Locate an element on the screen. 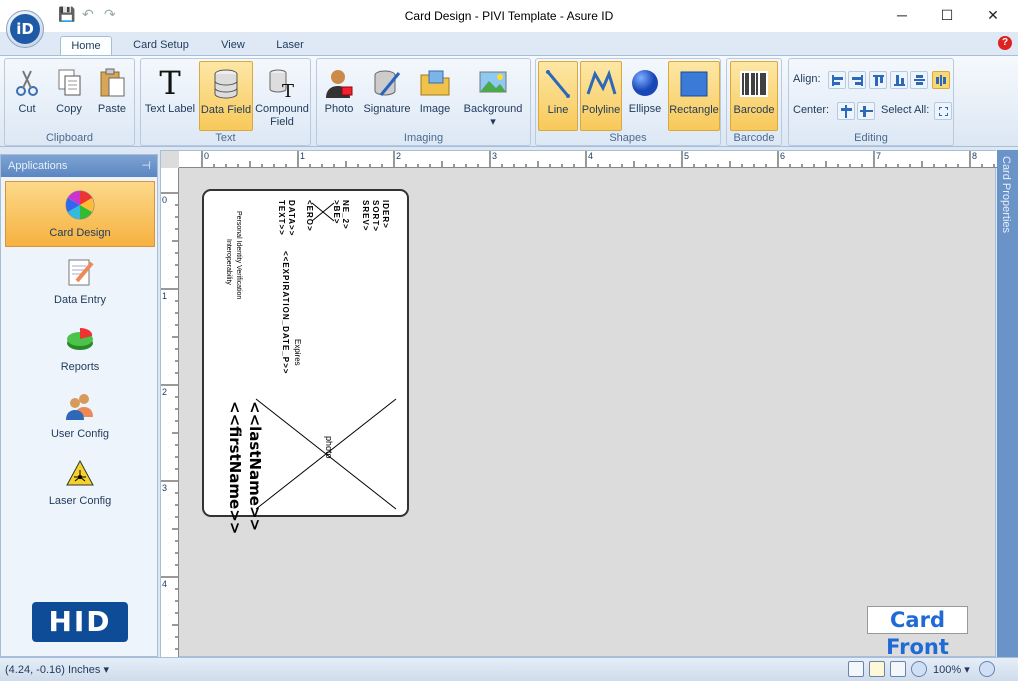 This screenshot has height=681, width=1018. card-side-label: Card Front is located at coordinates (917, 632).